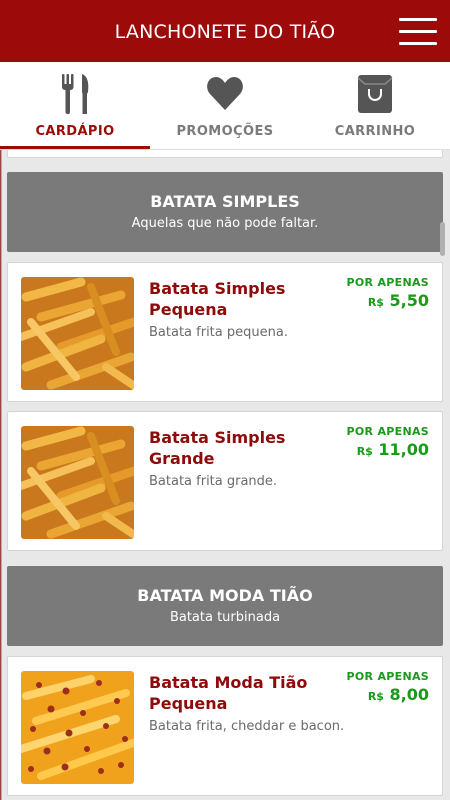  What do you see at coordinates (225, 154) in the screenshot?
I see `previous-card-fragment` at bounding box center [225, 154].